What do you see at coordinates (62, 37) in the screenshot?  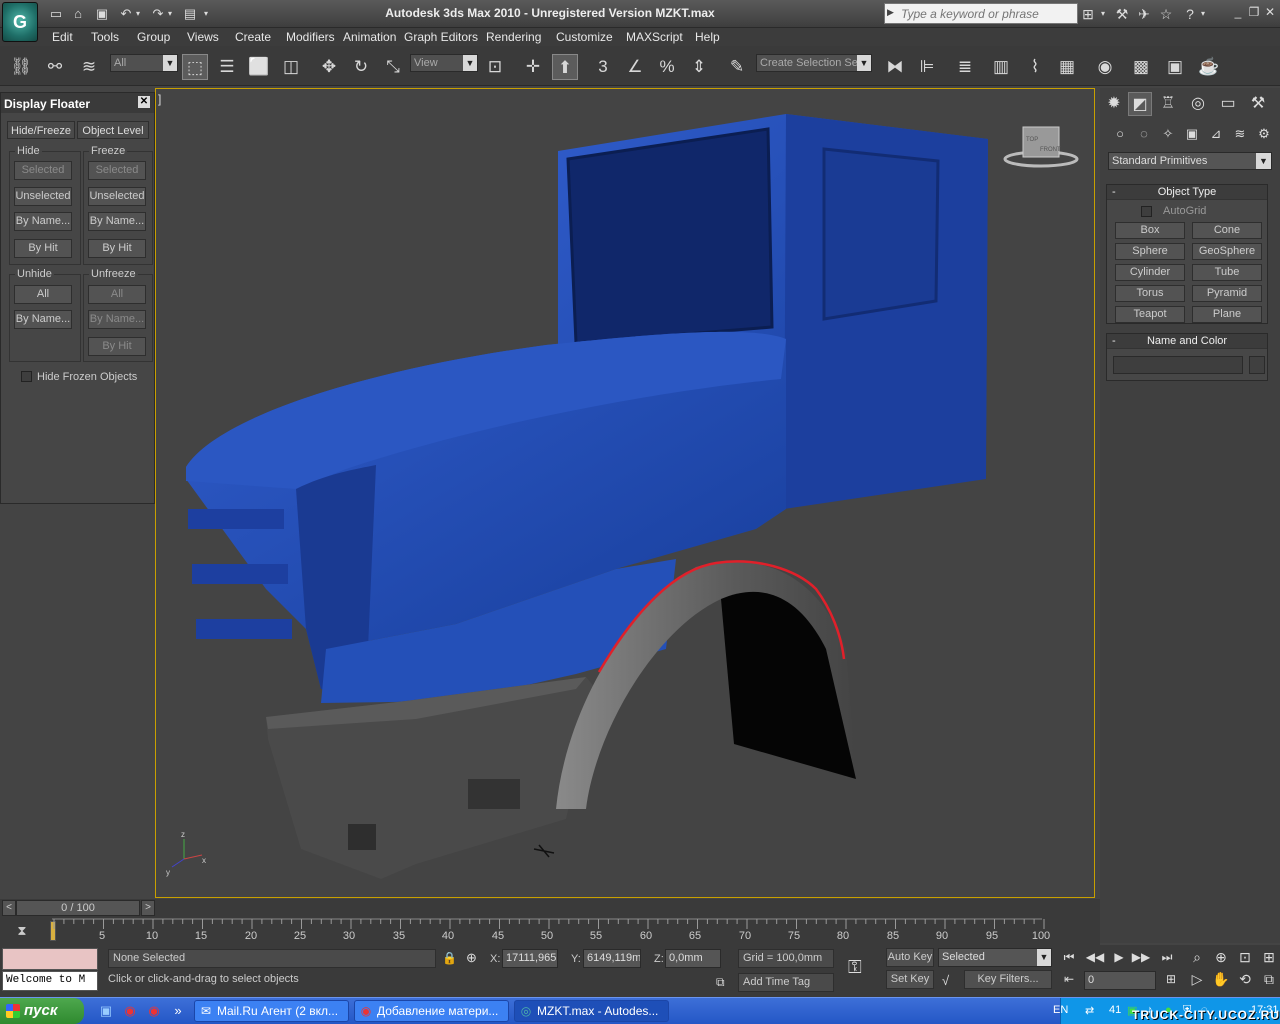 I see `menu-edit: Edit` at bounding box center [62, 37].